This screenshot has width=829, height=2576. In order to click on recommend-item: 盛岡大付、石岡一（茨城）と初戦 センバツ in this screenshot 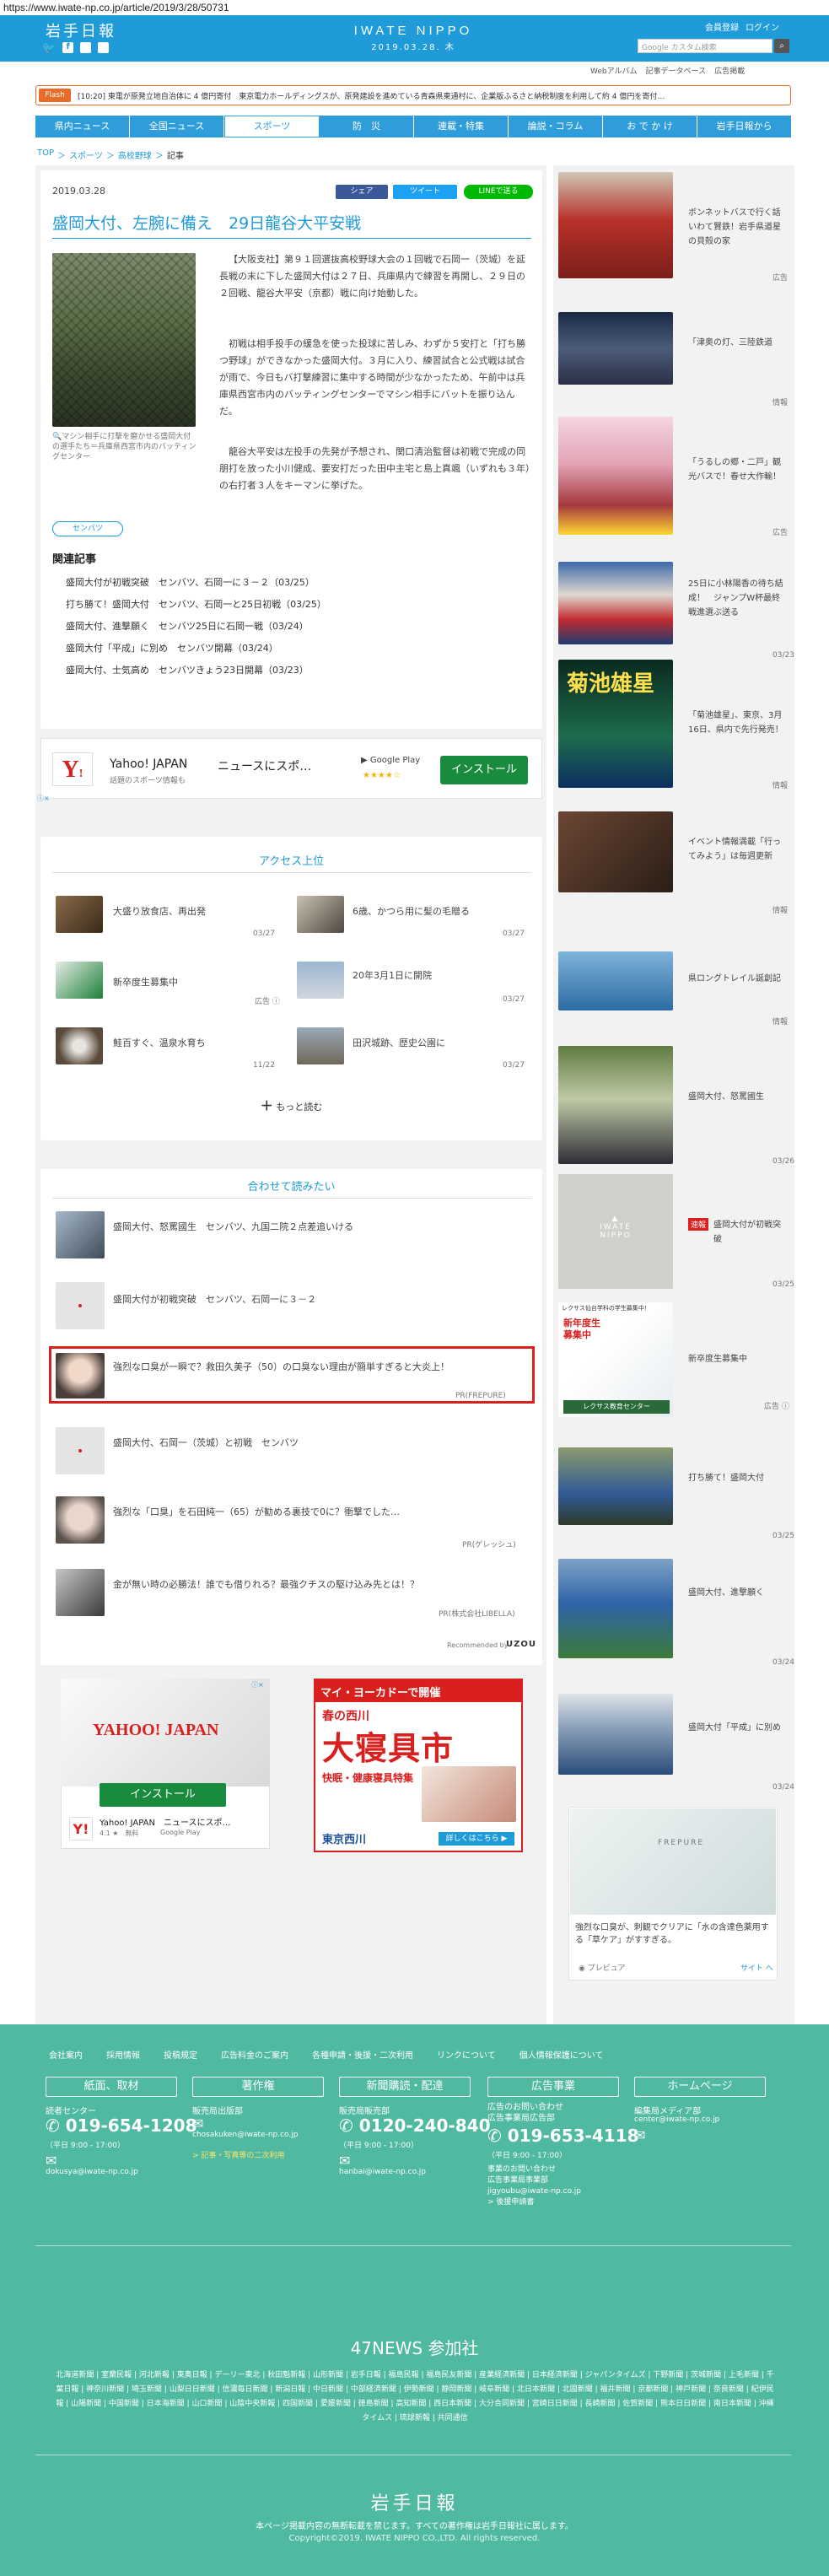, I will do `click(315, 1442)`.